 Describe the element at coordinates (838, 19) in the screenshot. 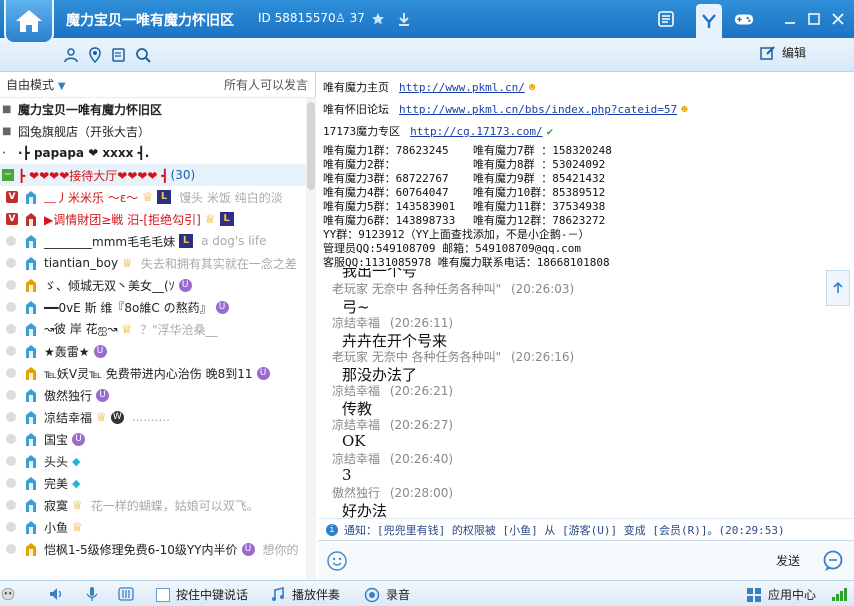

I see `close-icon` at that location.